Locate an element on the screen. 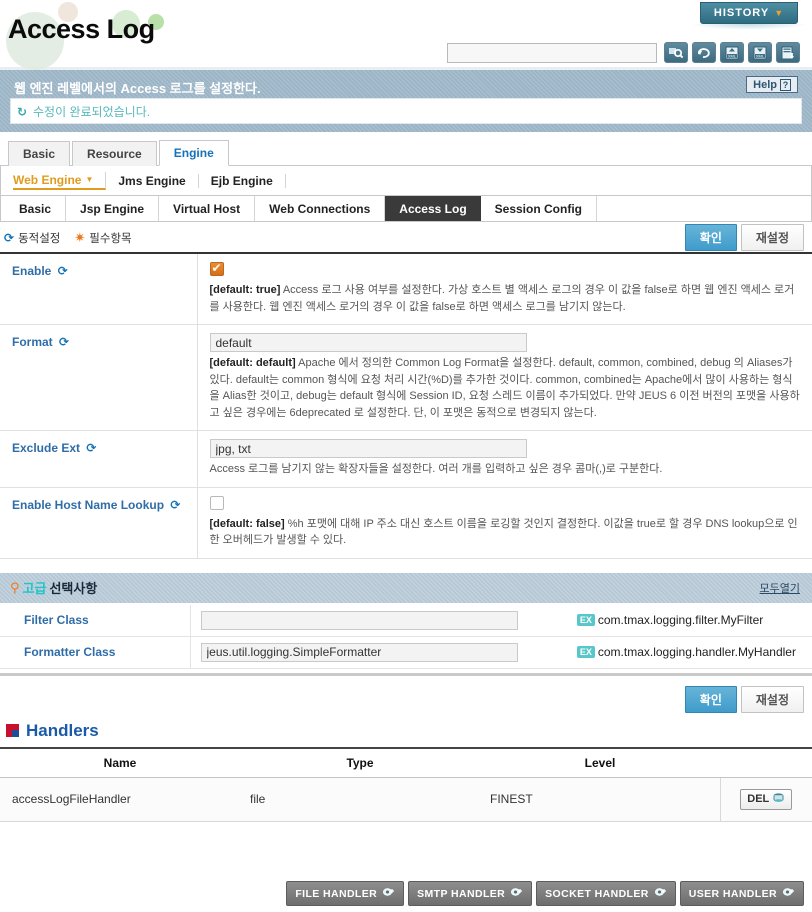  tab-session-config: Session Config is located at coordinates (539, 208).